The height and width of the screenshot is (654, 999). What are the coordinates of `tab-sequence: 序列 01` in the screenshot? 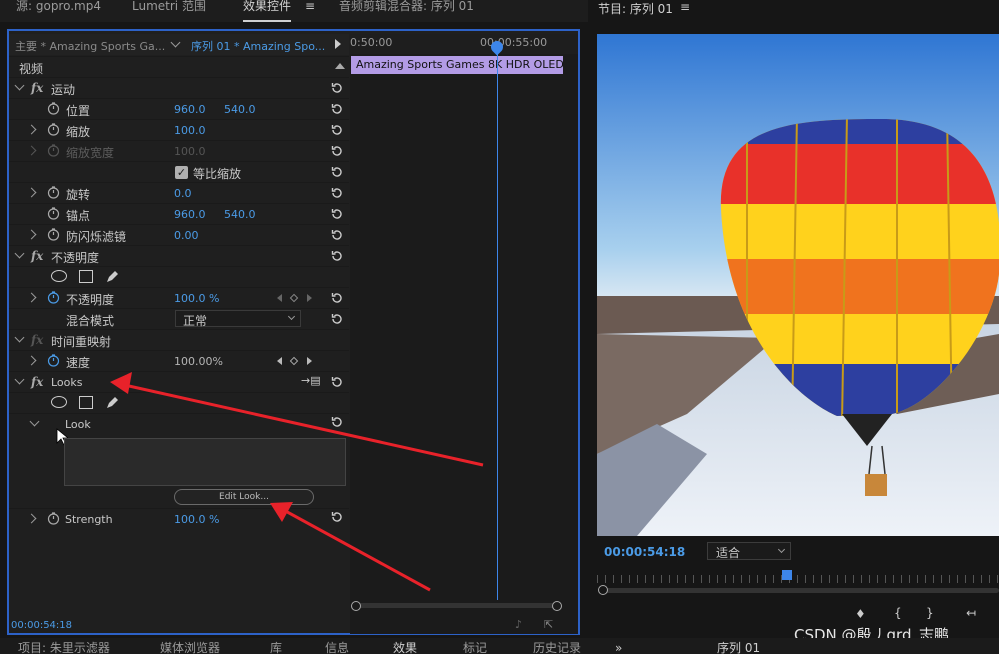 It's located at (738, 648).